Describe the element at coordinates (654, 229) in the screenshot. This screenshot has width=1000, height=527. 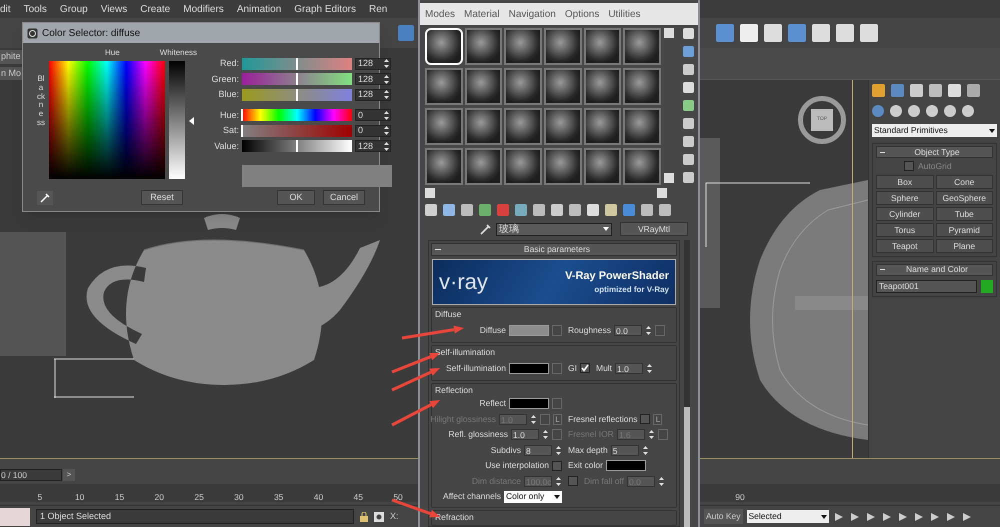
I see `material-type-button: VRayMtl` at that location.